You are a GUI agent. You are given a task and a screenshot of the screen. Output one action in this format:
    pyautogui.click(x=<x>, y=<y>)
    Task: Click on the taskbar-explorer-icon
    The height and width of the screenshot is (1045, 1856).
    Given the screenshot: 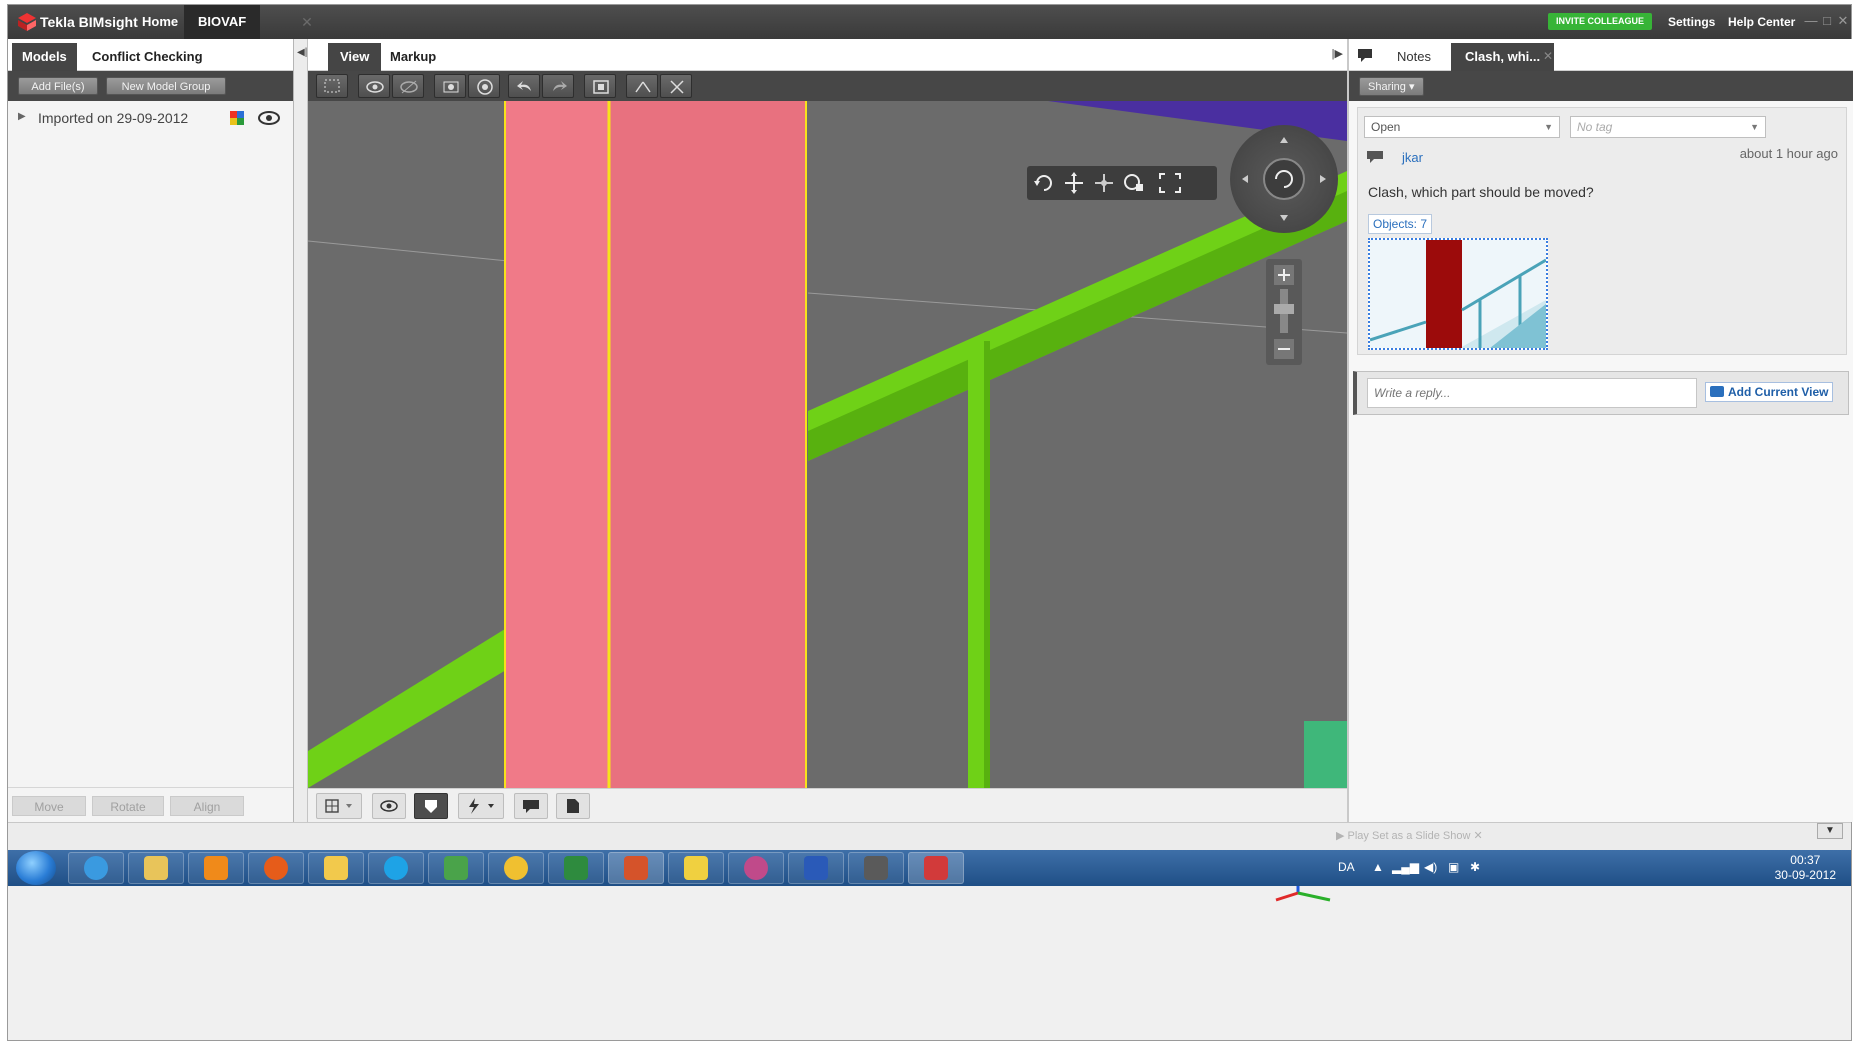 What is the action you would take?
    pyautogui.click(x=156, y=868)
    